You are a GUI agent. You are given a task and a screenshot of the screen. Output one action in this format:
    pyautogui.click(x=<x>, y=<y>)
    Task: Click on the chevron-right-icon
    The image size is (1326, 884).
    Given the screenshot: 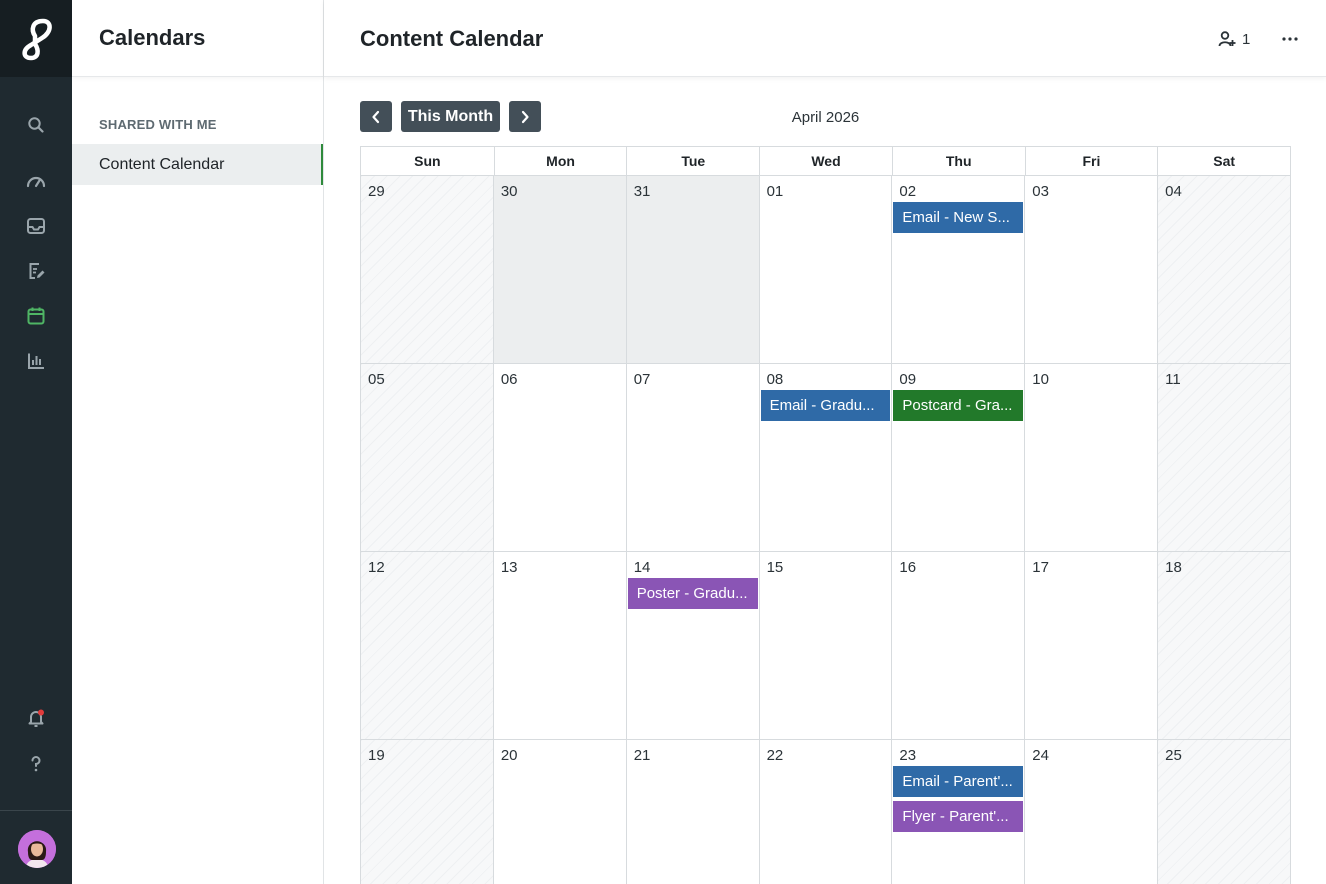 What is the action you would take?
    pyautogui.click(x=525, y=116)
    